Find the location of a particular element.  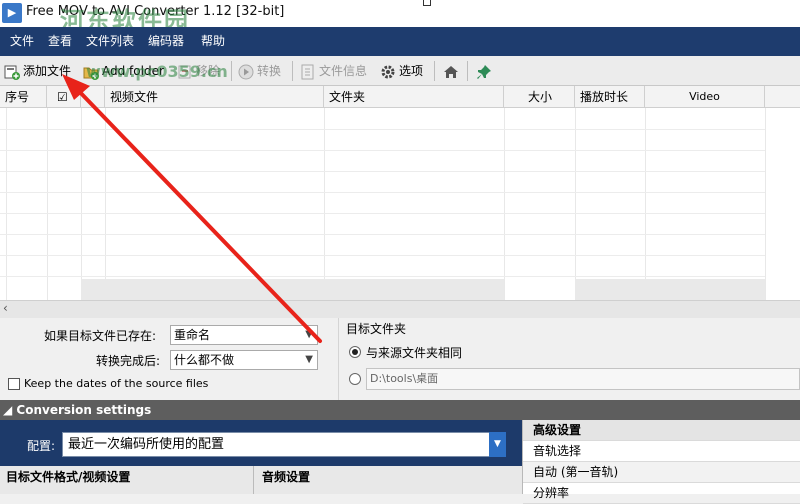

exists-select: 重命名 ▼ is located at coordinates (244, 335).